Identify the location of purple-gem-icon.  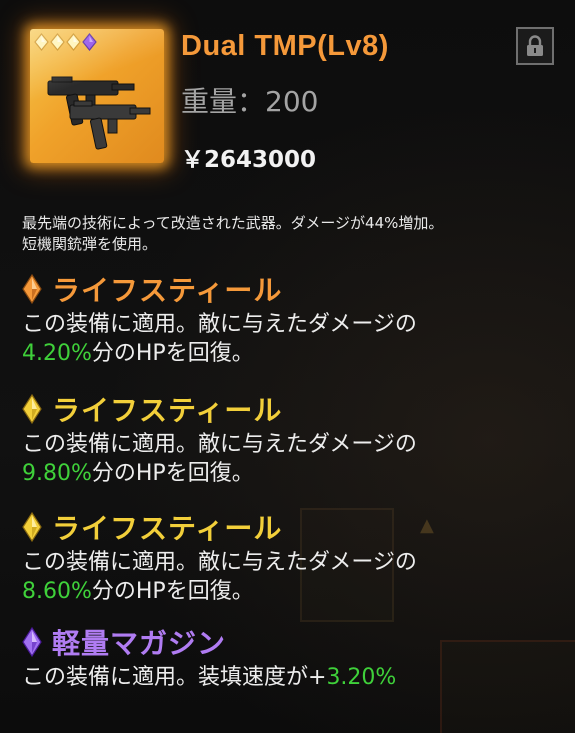
(32, 642).